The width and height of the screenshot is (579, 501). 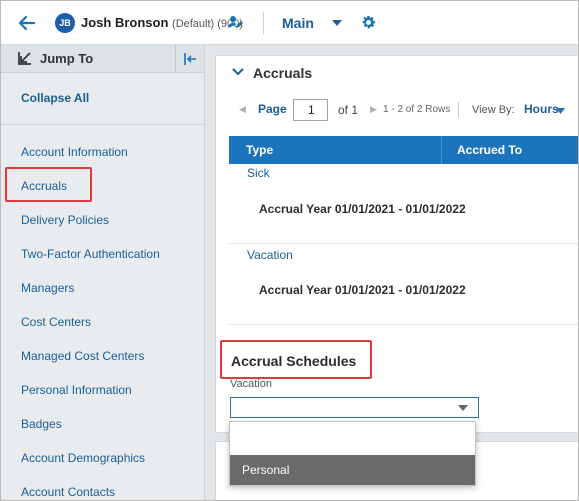 What do you see at coordinates (102, 458) in the screenshot?
I see `sidebar-item-account-demographics: Account Demographics` at bounding box center [102, 458].